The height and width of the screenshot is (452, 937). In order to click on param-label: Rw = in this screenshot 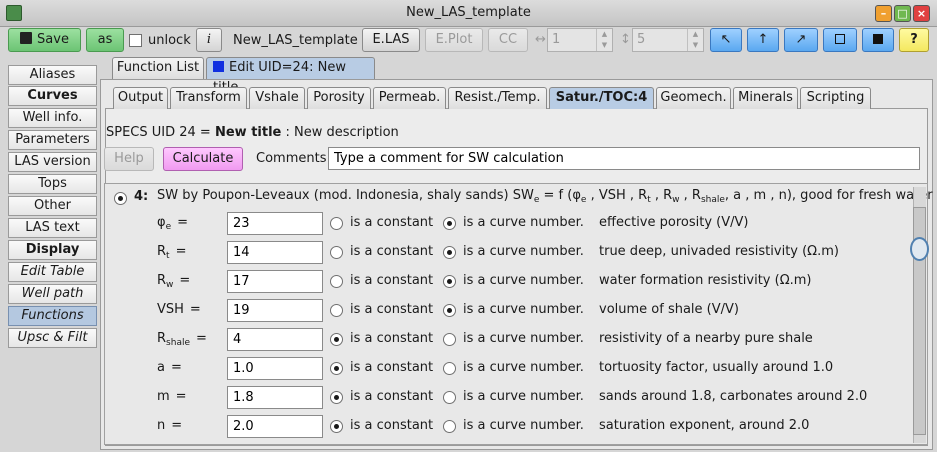, I will do `click(174, 281)`.